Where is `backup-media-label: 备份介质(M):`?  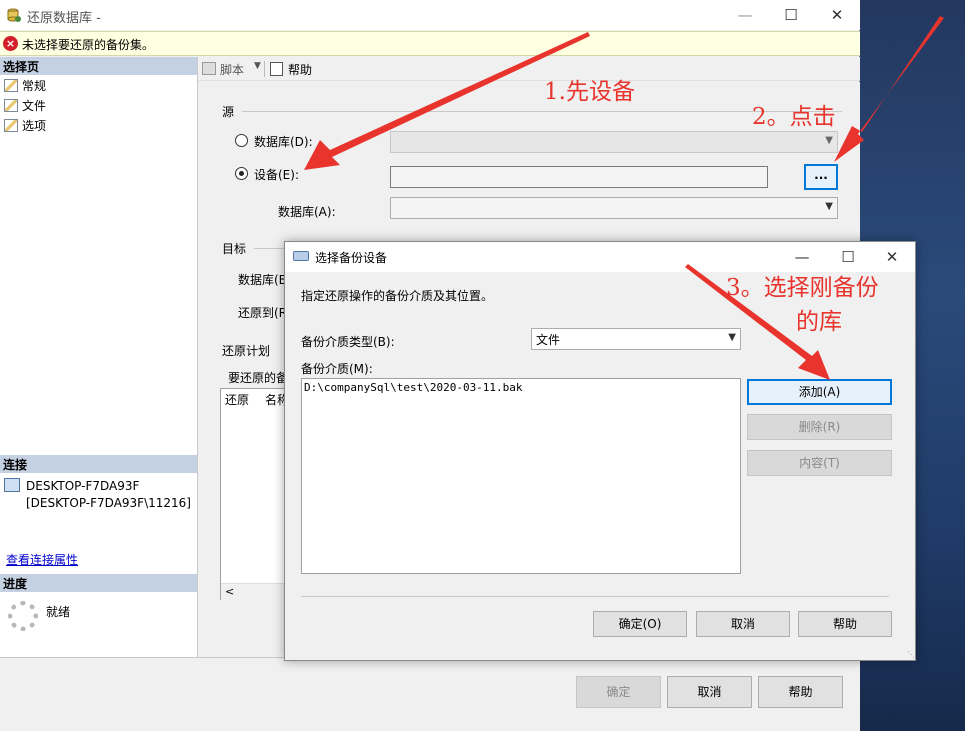 backup-media-label: 备份介质(M): is located at coordinates (337, 369).